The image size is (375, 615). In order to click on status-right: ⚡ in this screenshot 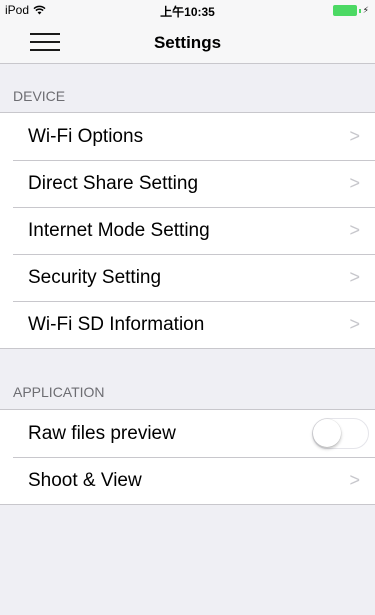, I will do `click(350, 10)`.